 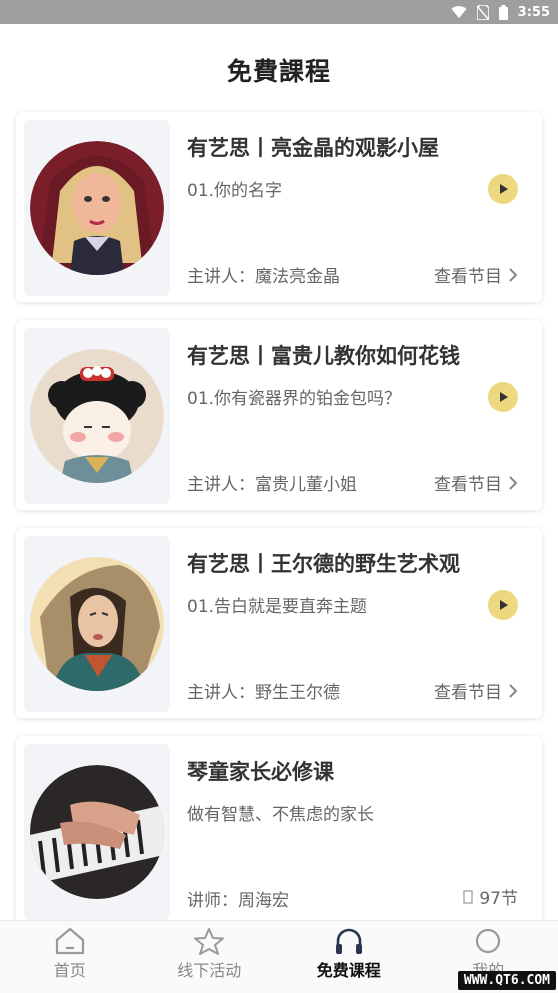 What do you see at coordinates (209, 941) in the screenshot?
I see `star-icon` at bounding box center [209, 941].